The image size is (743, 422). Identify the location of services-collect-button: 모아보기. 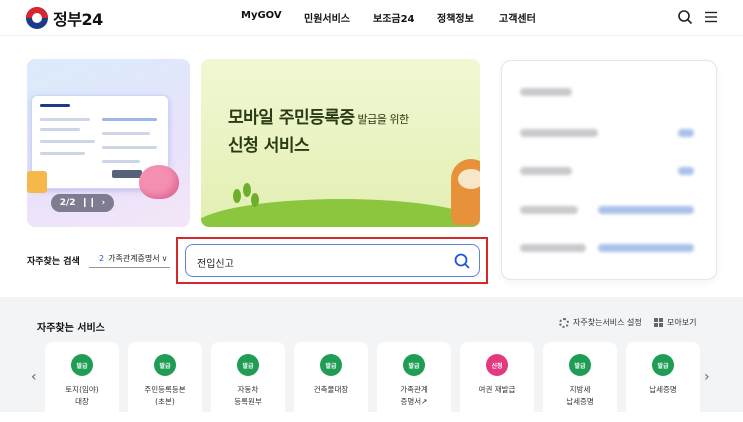
(675, 322).